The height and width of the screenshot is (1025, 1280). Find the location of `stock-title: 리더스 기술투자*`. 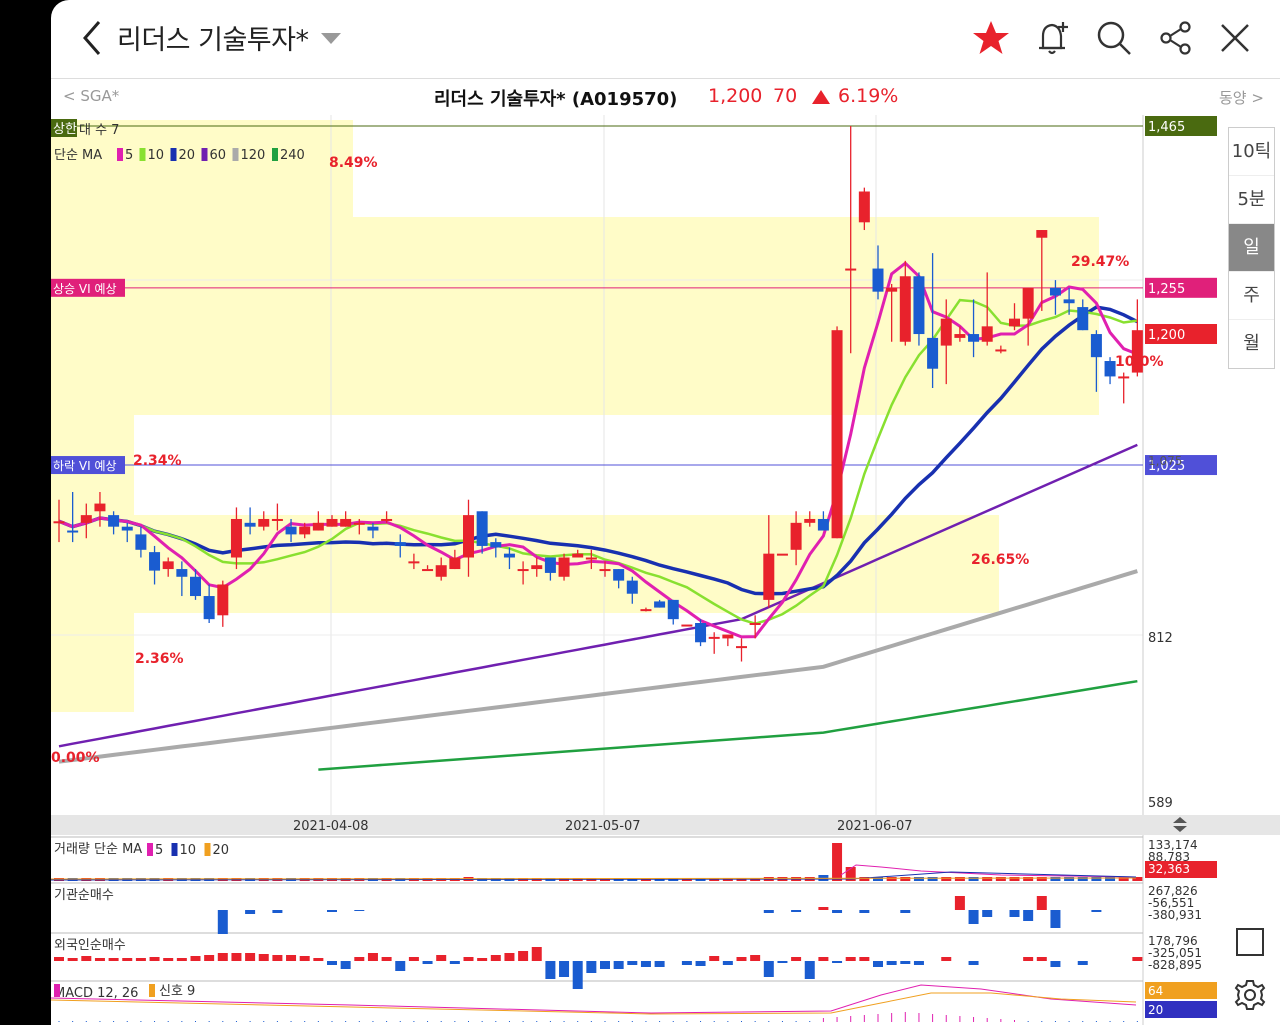

stock-title: 리더스 기술투자* is located at coordinates (213, 37).